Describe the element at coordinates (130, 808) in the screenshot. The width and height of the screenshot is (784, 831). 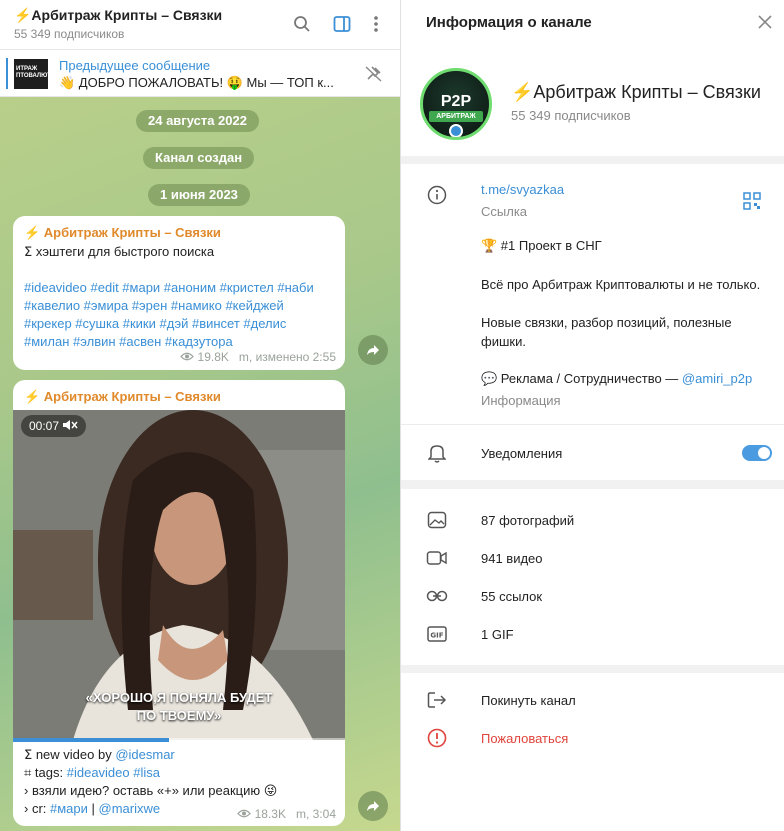
I see `mention-link: @marixwe` at that location.